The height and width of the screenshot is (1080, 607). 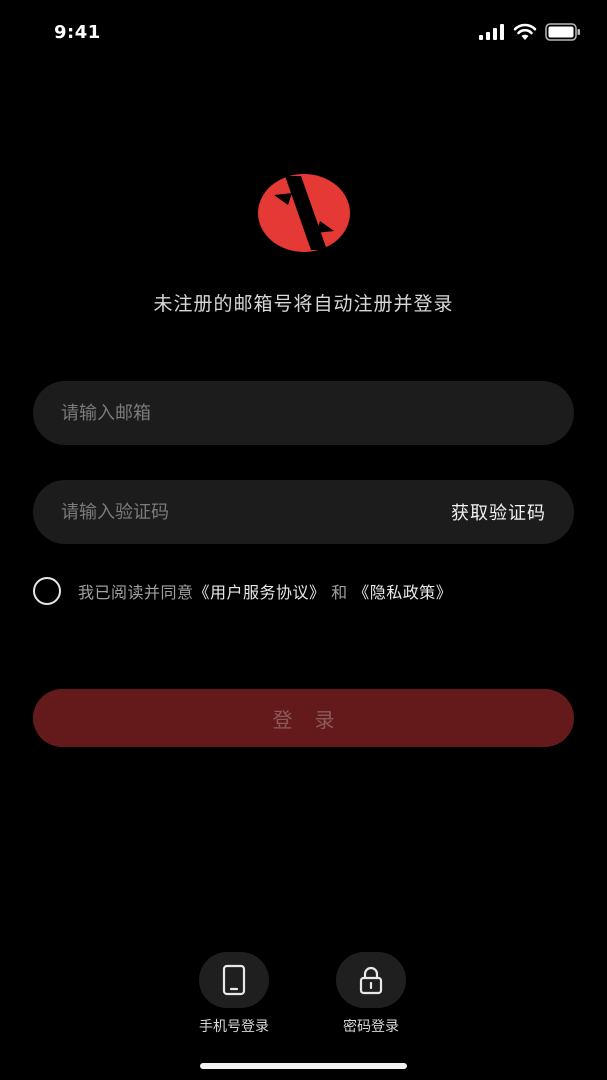 I want to click on agree-checkbox, so click(x=47, y=591).